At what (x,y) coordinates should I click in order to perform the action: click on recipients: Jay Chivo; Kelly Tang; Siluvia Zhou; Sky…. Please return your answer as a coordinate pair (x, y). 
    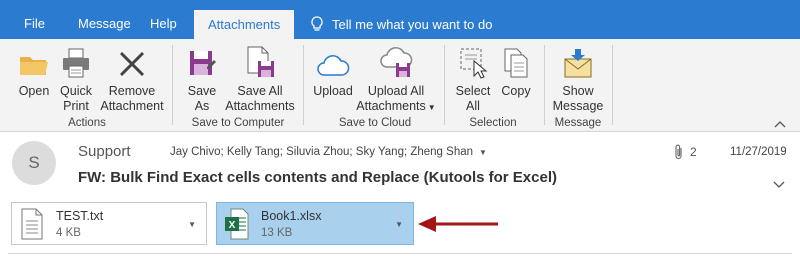
    Looking at the image, I should click on (328, 152).